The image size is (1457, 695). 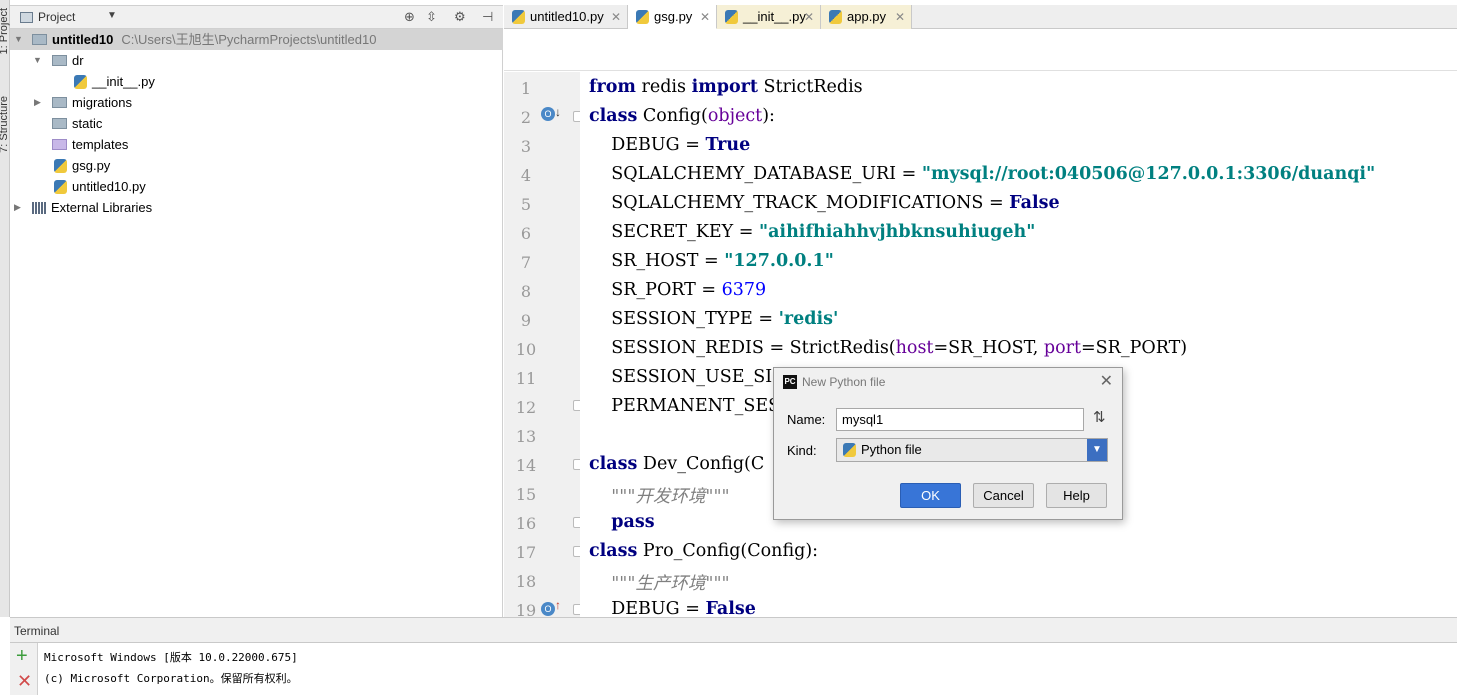 What do you see at coordinates (526, 465) in the screenshot?
I see `line-number: 14` at bounding box center [526, 465].